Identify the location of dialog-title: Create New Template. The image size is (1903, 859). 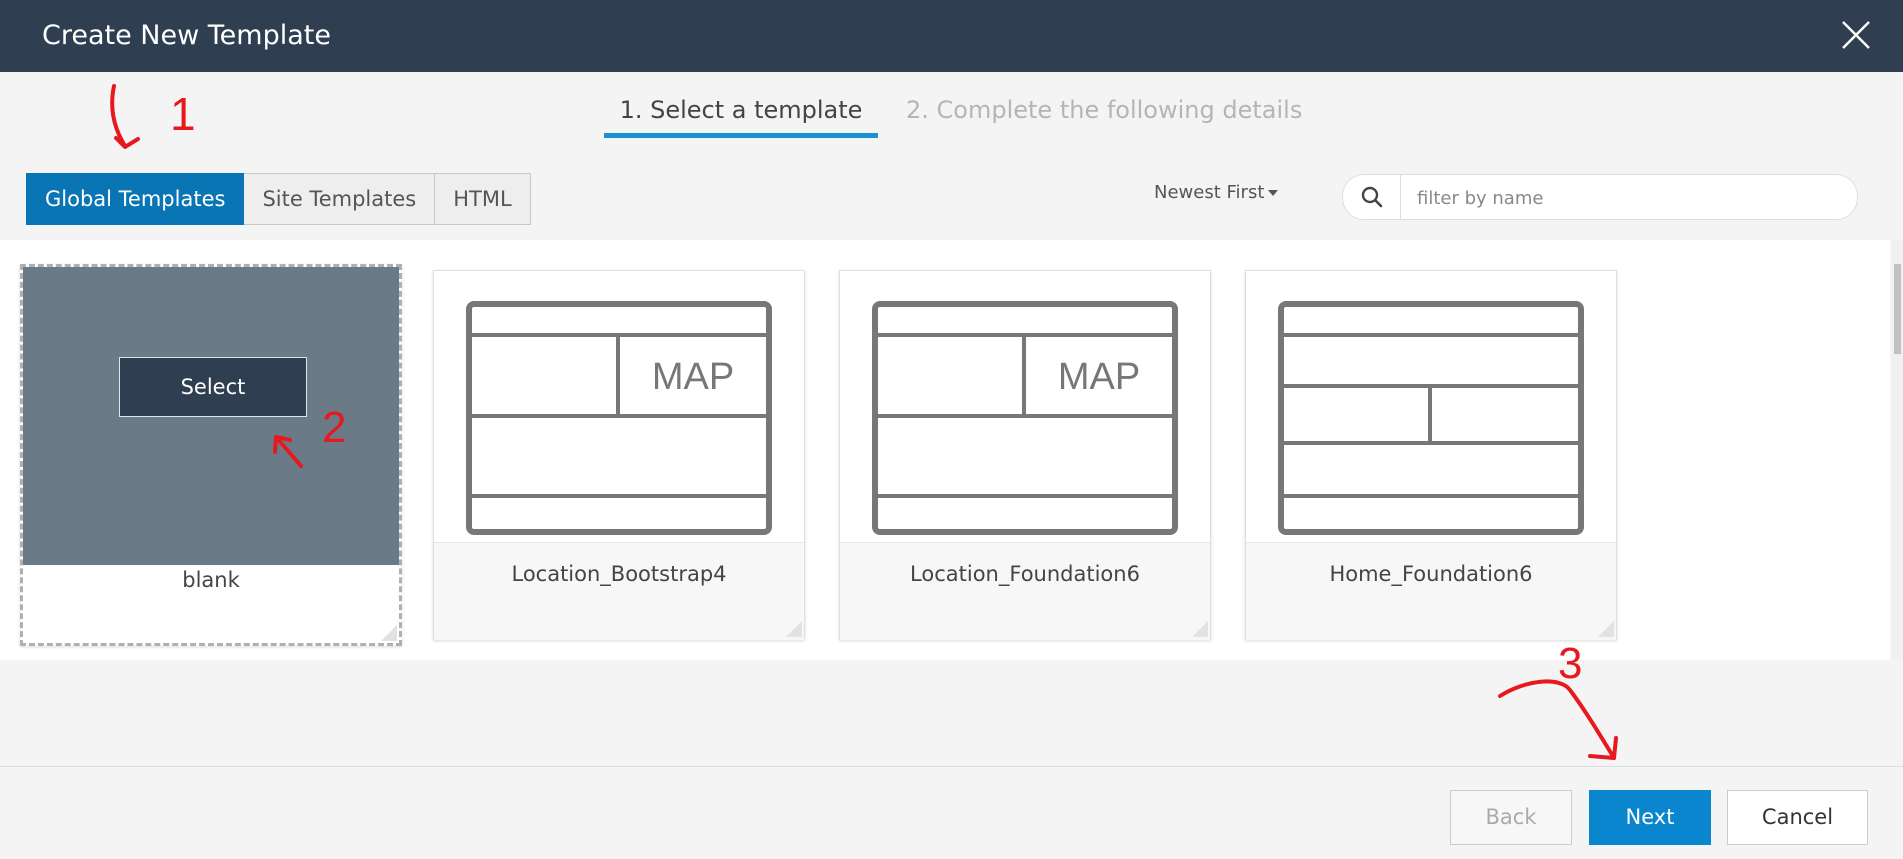
(186, 35).